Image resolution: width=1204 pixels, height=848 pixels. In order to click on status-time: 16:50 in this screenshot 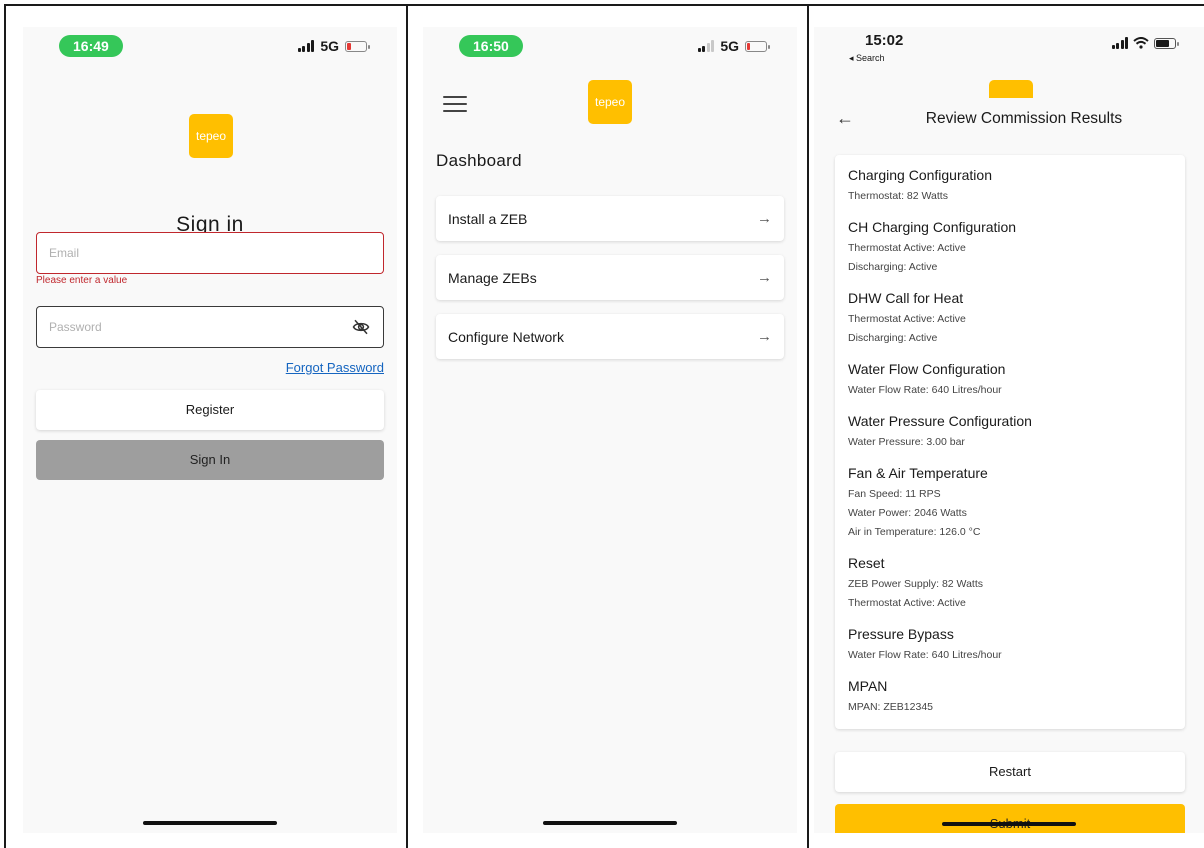, I will do `click(491, 46)`.